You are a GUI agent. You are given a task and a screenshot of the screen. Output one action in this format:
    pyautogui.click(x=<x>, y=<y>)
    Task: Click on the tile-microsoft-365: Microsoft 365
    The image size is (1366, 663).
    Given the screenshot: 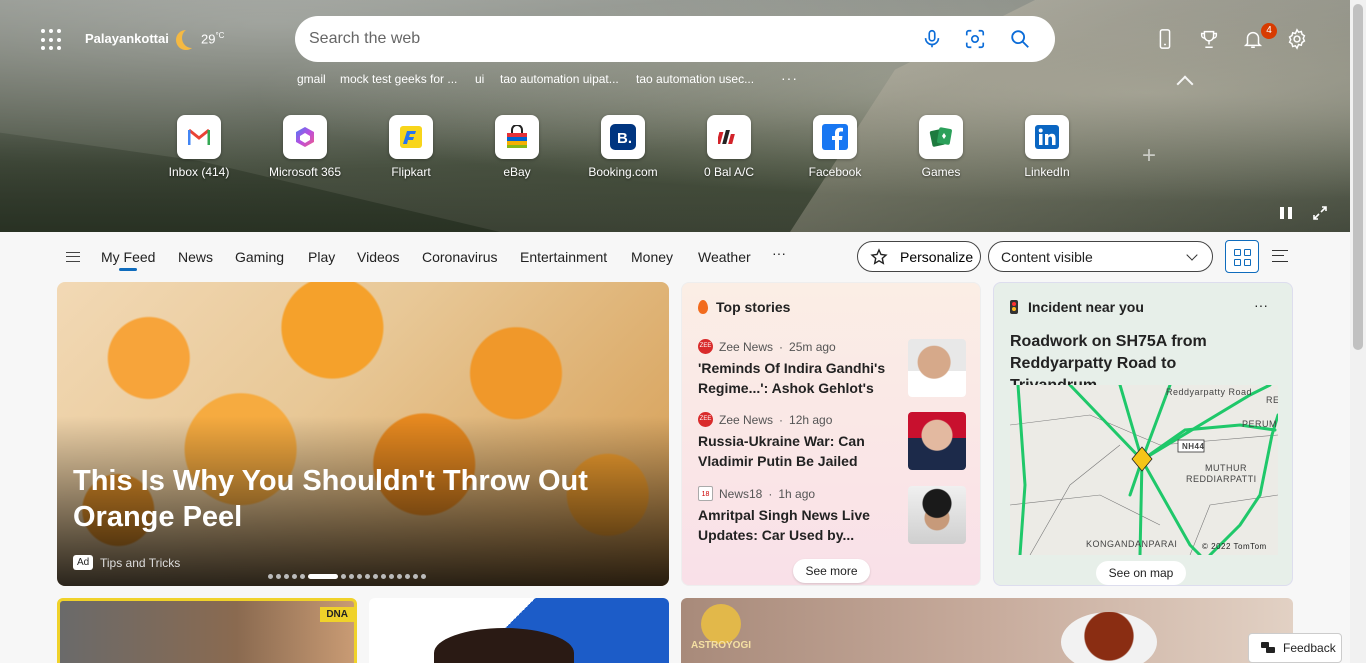 What is the action you would take?
    pyautogui.click(x=305, y=147)
    